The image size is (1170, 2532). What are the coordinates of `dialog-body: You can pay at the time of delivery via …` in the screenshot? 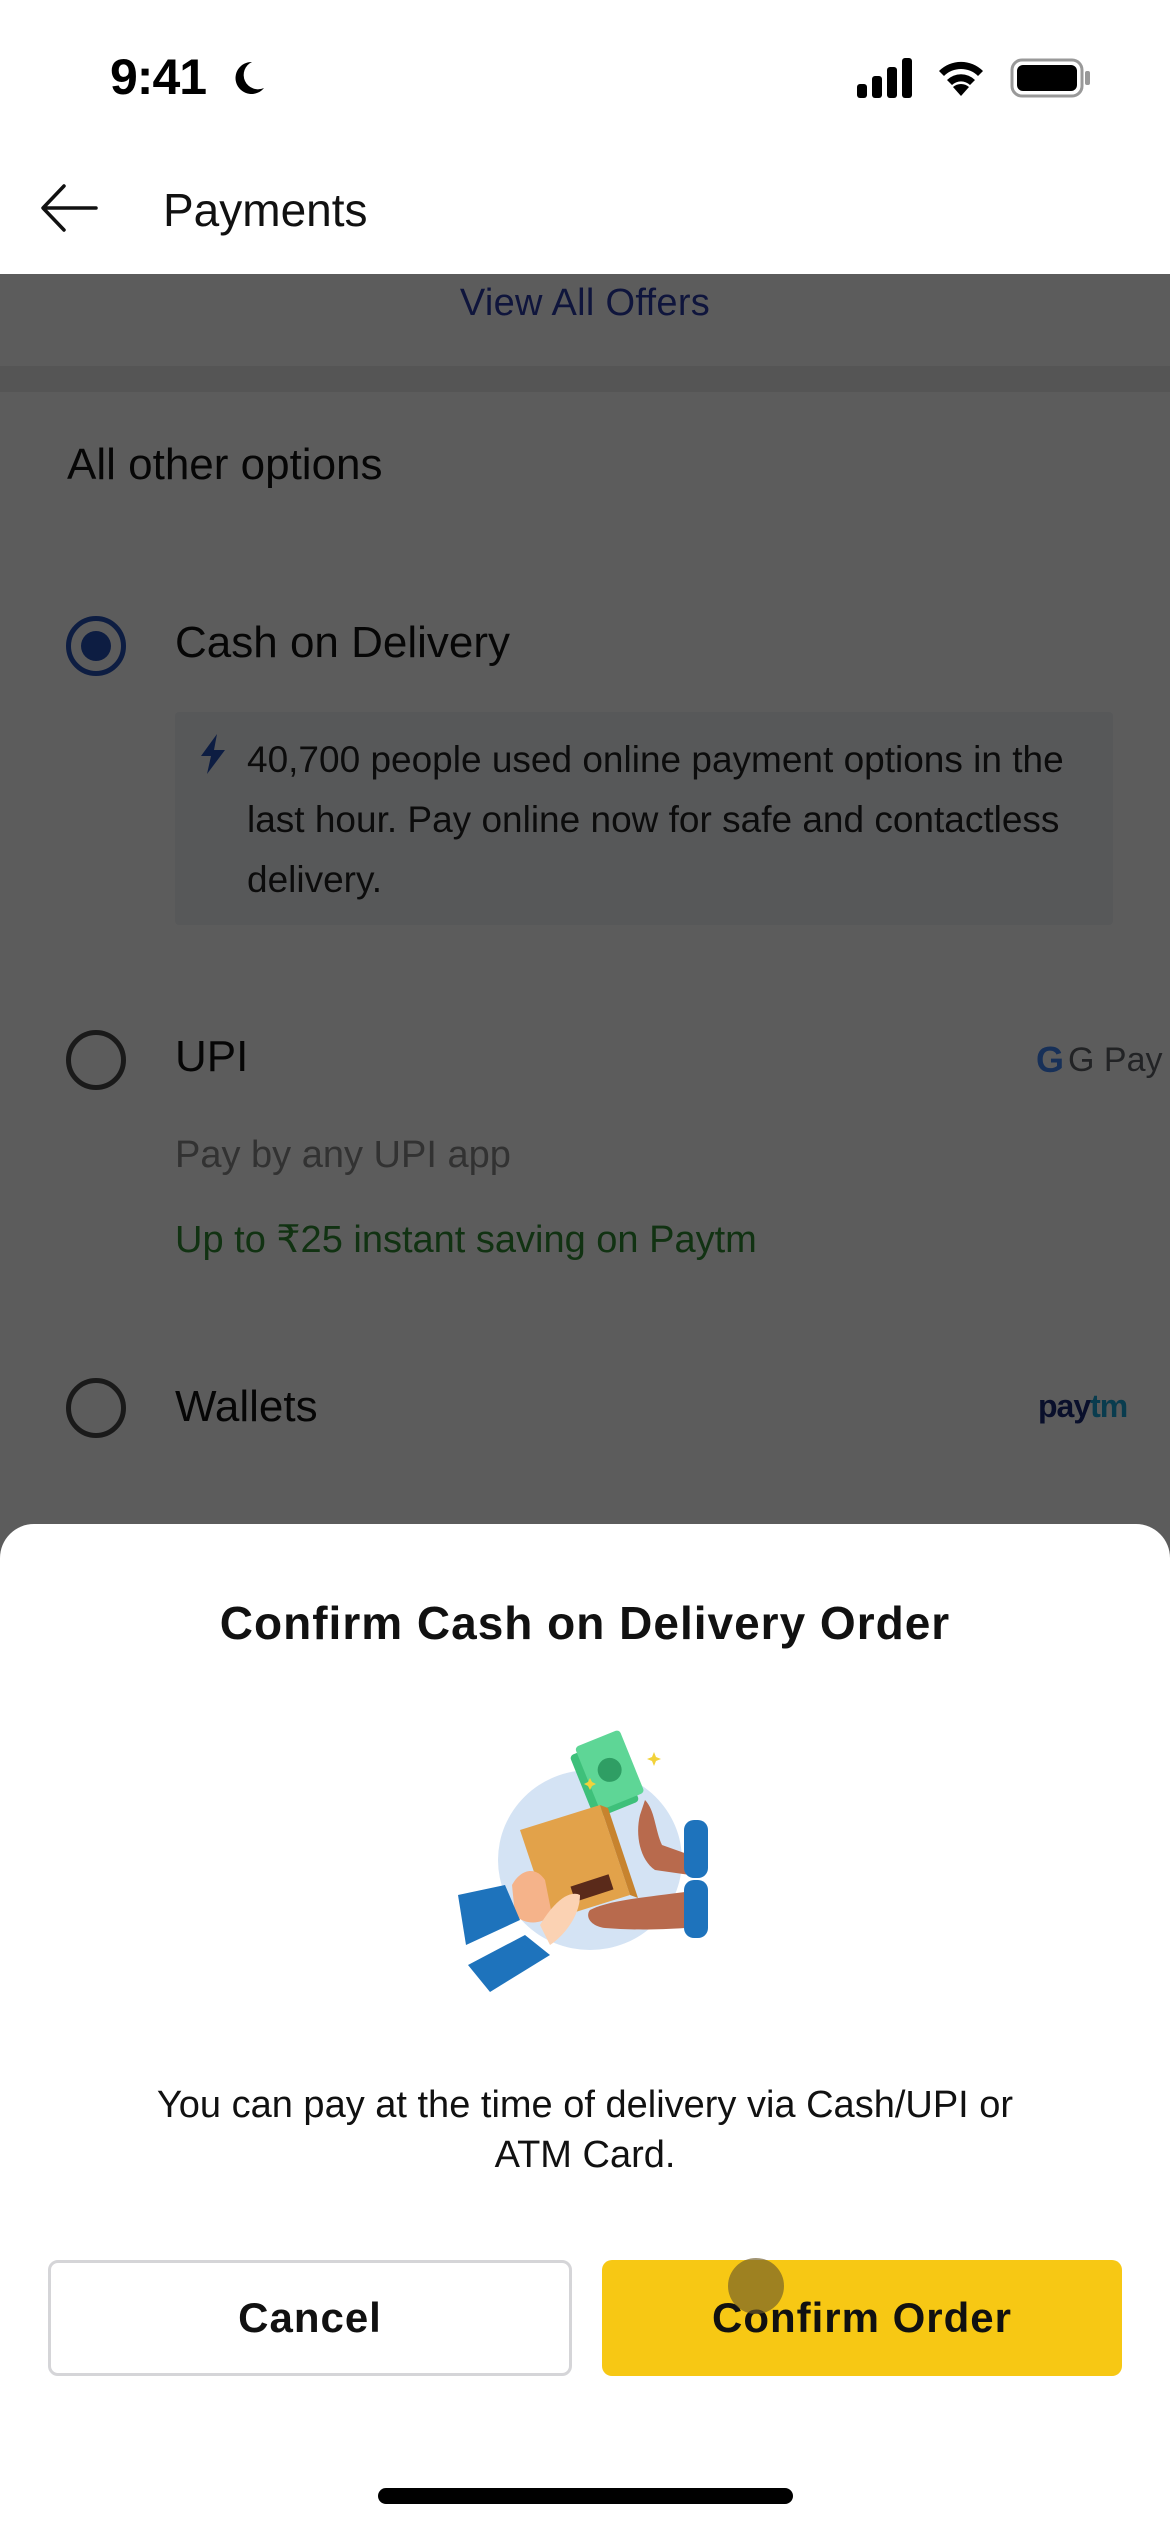 It's located at (585, 2130).